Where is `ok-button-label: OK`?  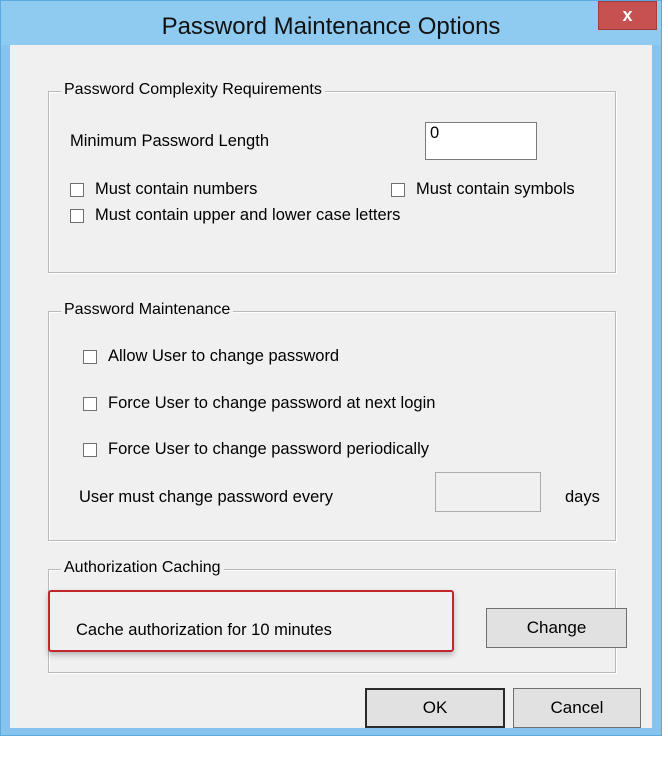 ok-button-label: OK is located at coordinates (435, 707).